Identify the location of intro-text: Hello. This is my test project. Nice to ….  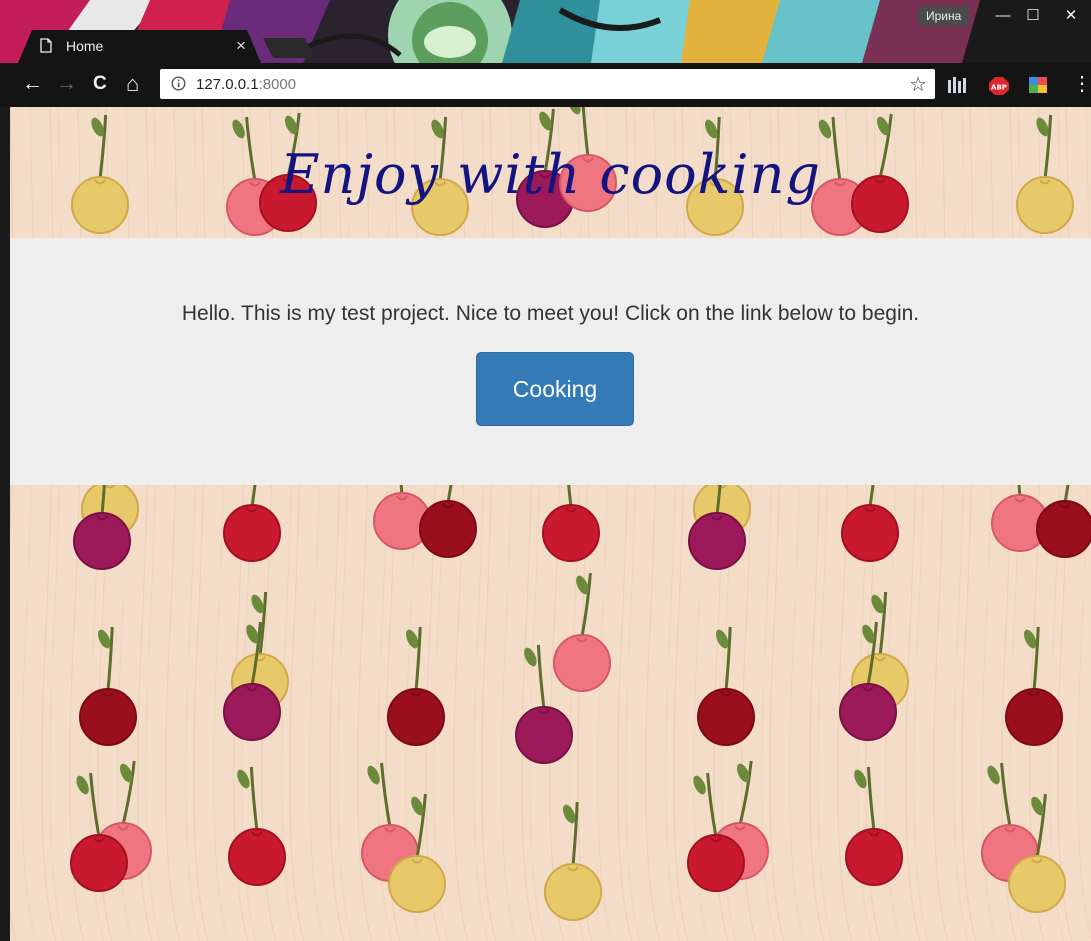
(550, 313).